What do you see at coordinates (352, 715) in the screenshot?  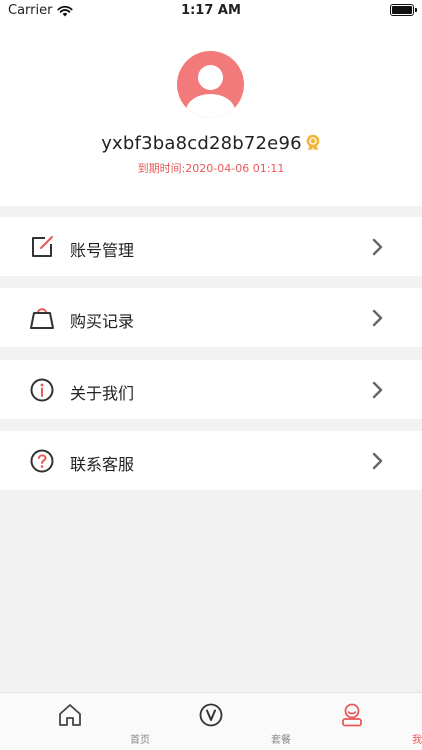 I see `profile-icon` at bounding box center [352, 715].